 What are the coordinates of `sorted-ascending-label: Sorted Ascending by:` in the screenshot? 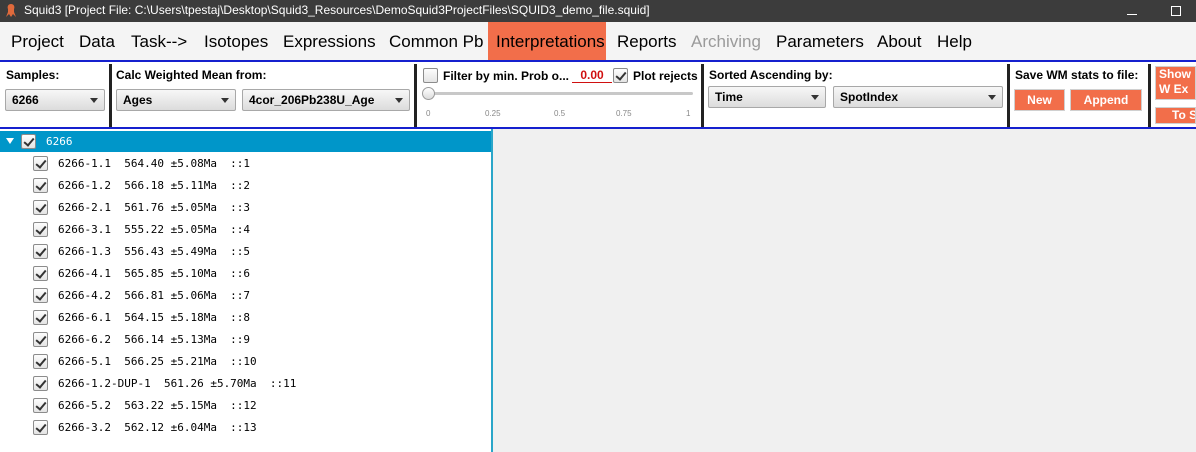 It's located at (771, 75).